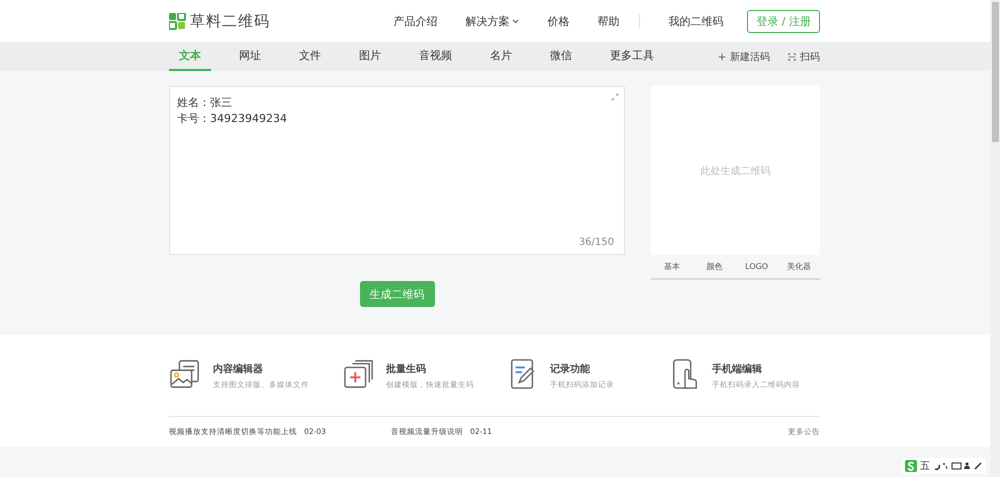 The width and height of the screenshot is (1000, 477). I want to click on character-counter: 36/150, so click(596, 242).